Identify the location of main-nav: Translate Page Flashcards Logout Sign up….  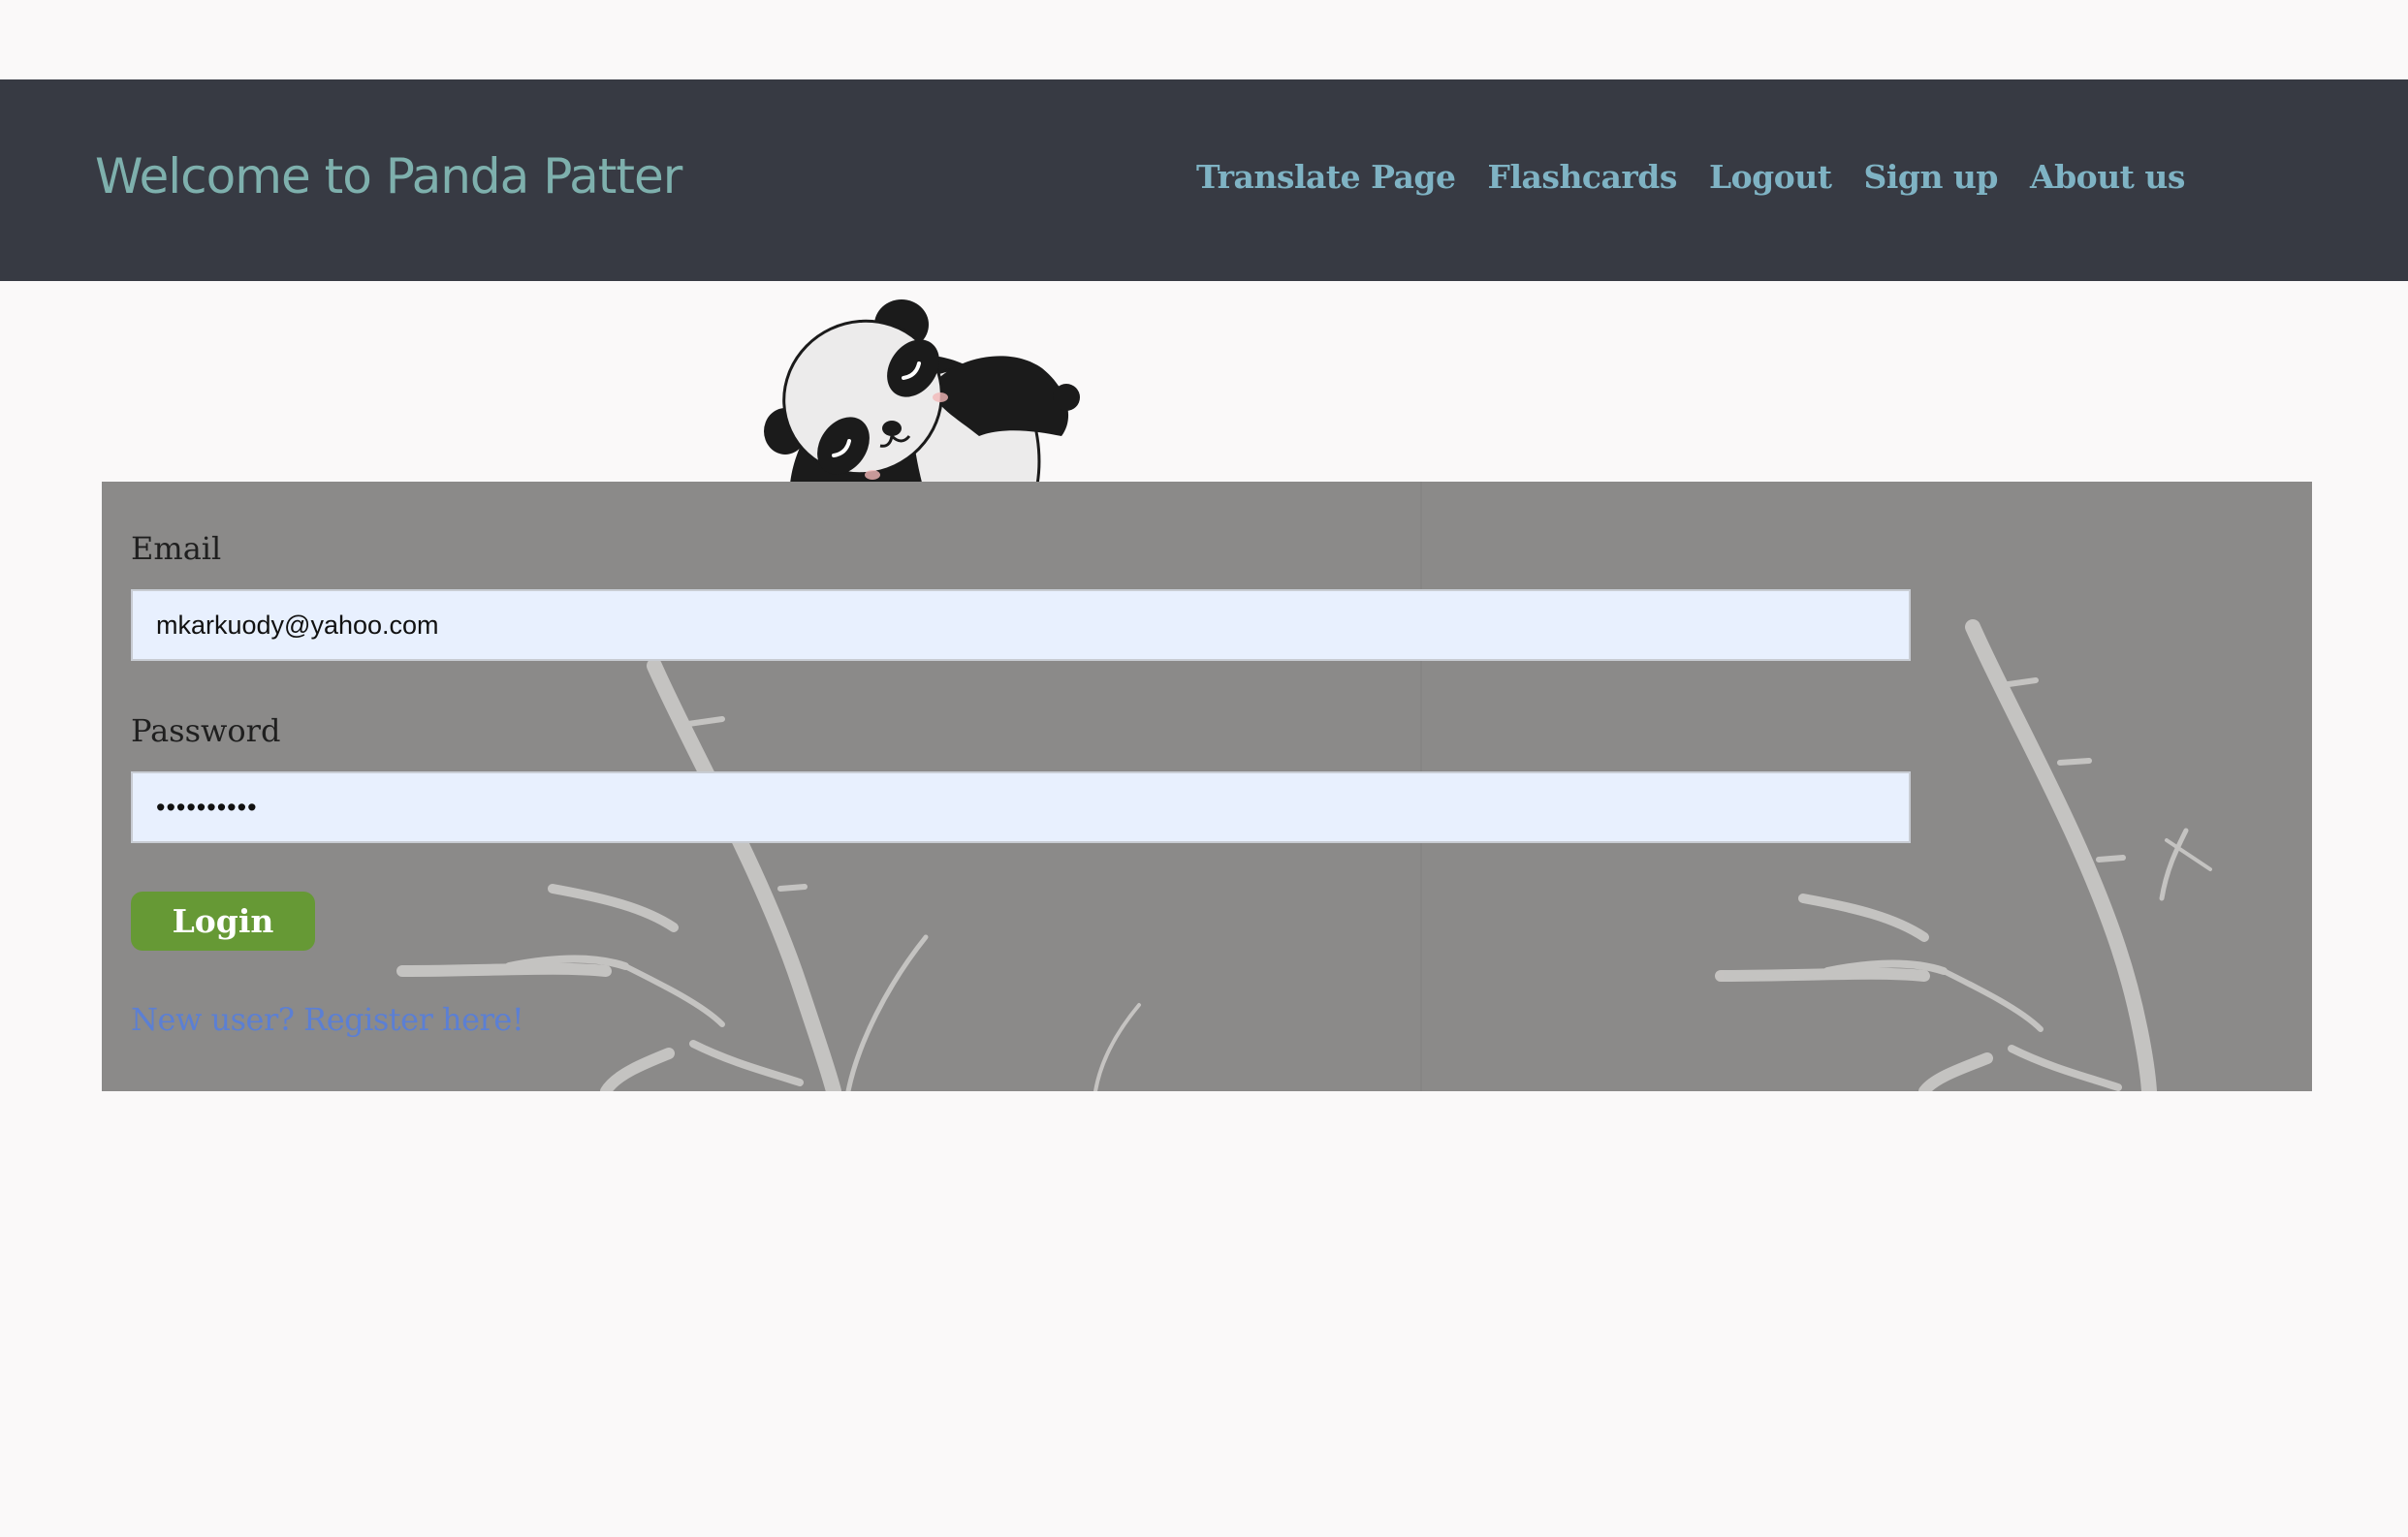
(1691, 177).